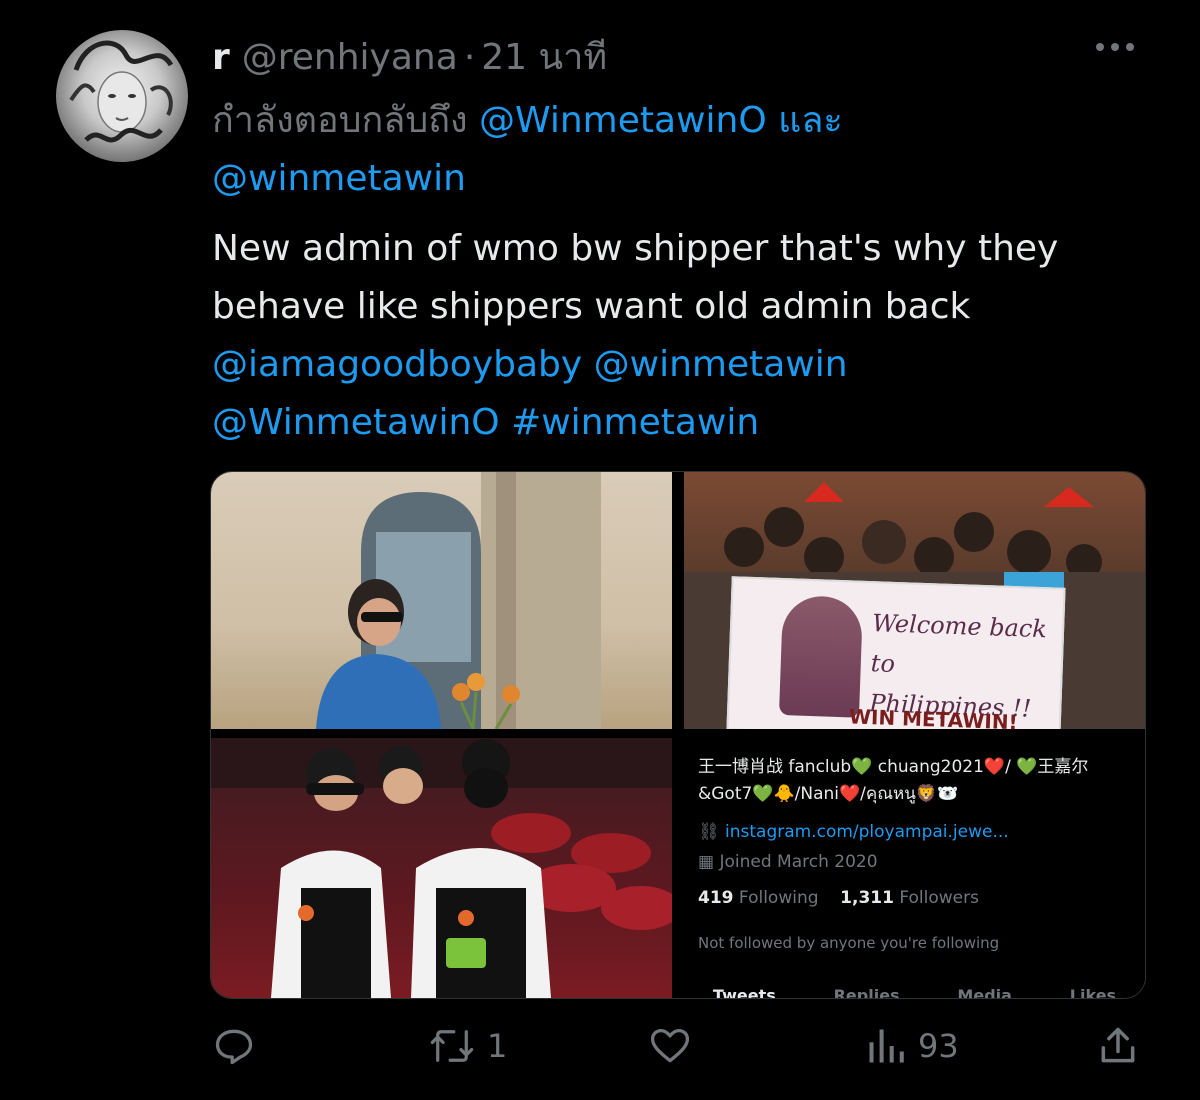  I want to click on profile-tab-replies: Replies, so click(867, 992).